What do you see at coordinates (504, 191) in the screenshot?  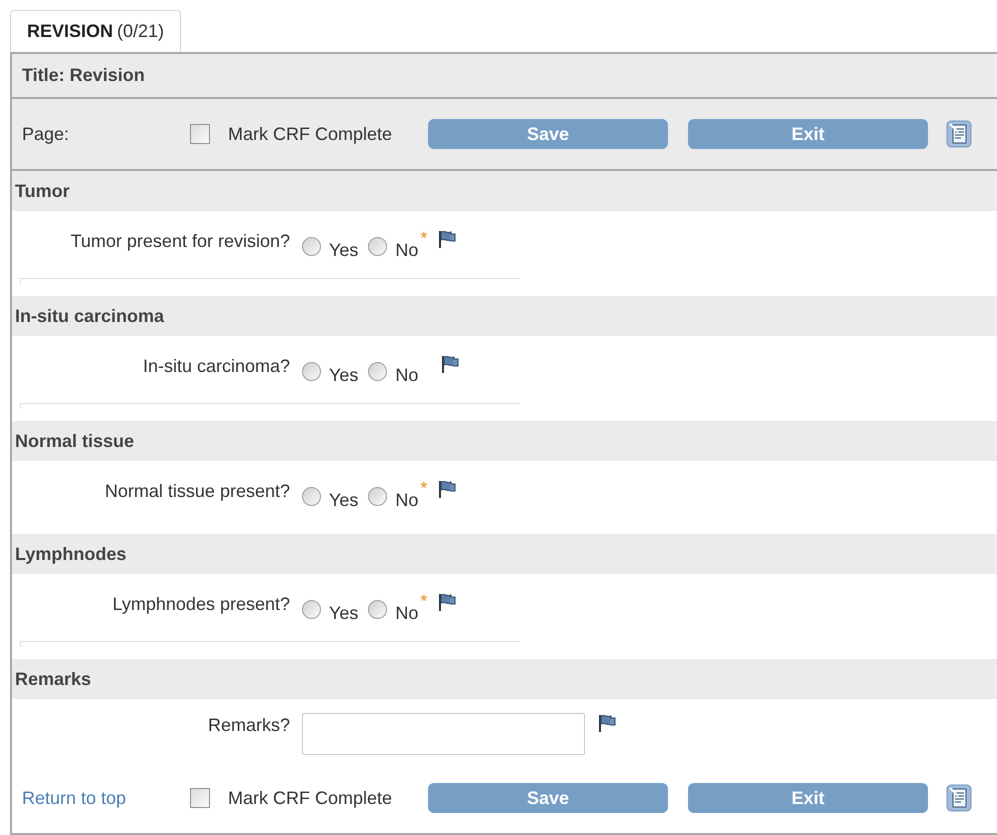 I see `section-heading: Tumor` at bounding box center [504, 191].